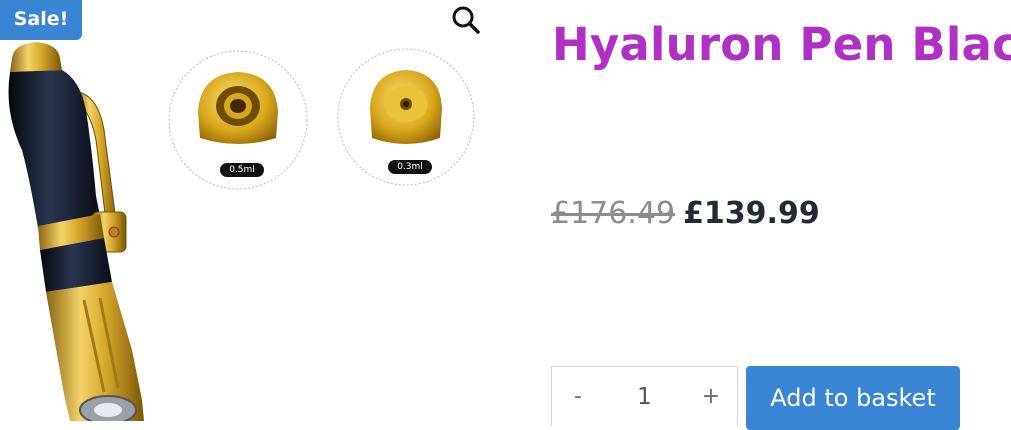 The width and height of the screenshot is (1011, 430). What do you see at coordinates (41, 20) in the screenshot?
I see `sale-badge: Sale!` at bounding box center [41, 20].